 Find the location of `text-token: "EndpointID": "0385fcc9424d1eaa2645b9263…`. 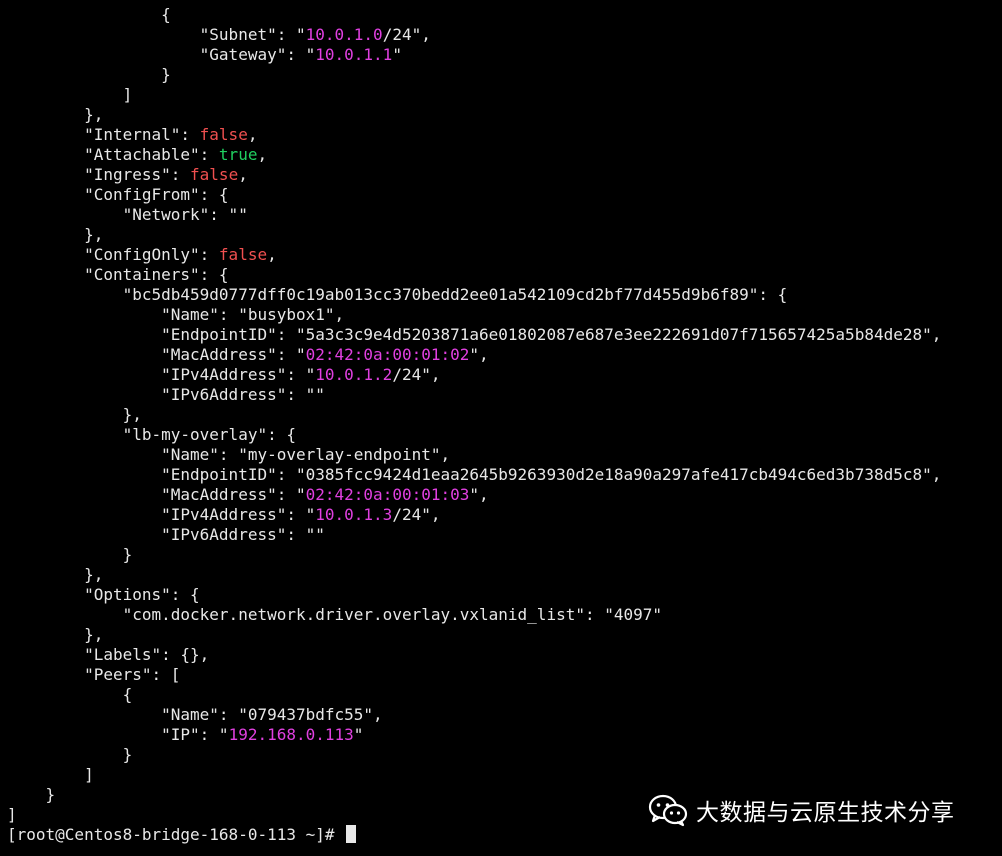

text-token: "EndpointID": "0385fcc9424d1eaa2645b9263… is located at coordinates (474, 474).